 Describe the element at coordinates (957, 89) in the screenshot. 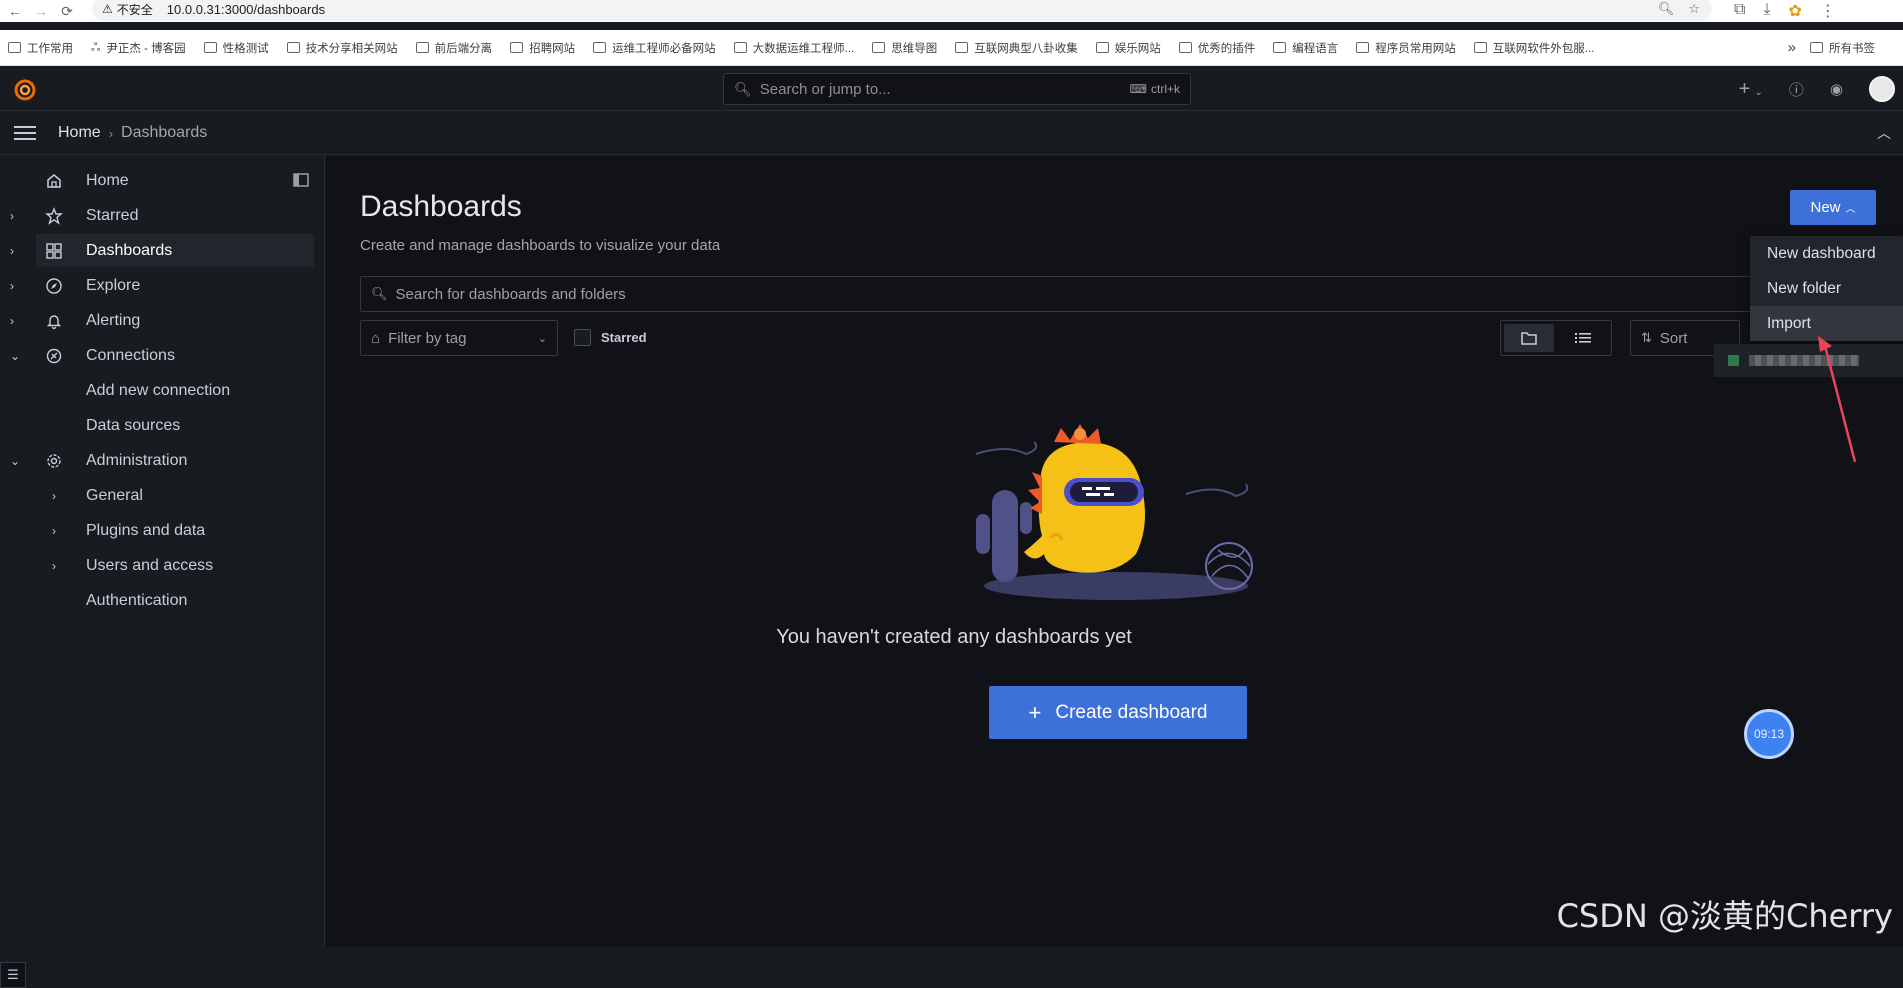

I see `global-search-input: 🔍︎ Search or jump to... ⌨ctrl+k` at that location.